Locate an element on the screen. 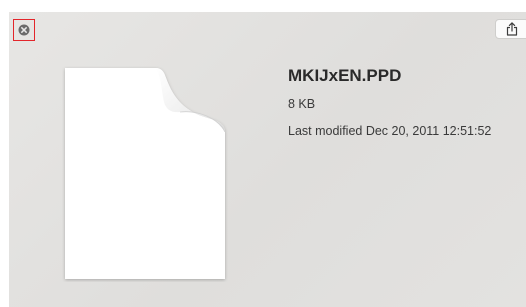 The image size is (526, 307). share-icon is located at coordinates (512, 29).